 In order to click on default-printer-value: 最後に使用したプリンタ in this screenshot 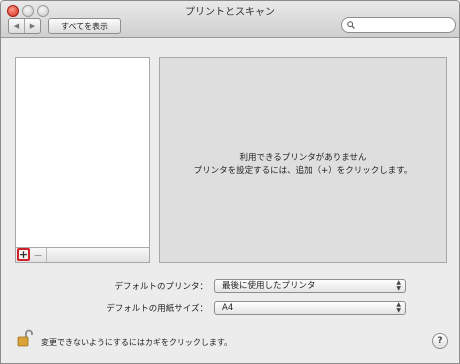, I will do `click(269, 286)`.